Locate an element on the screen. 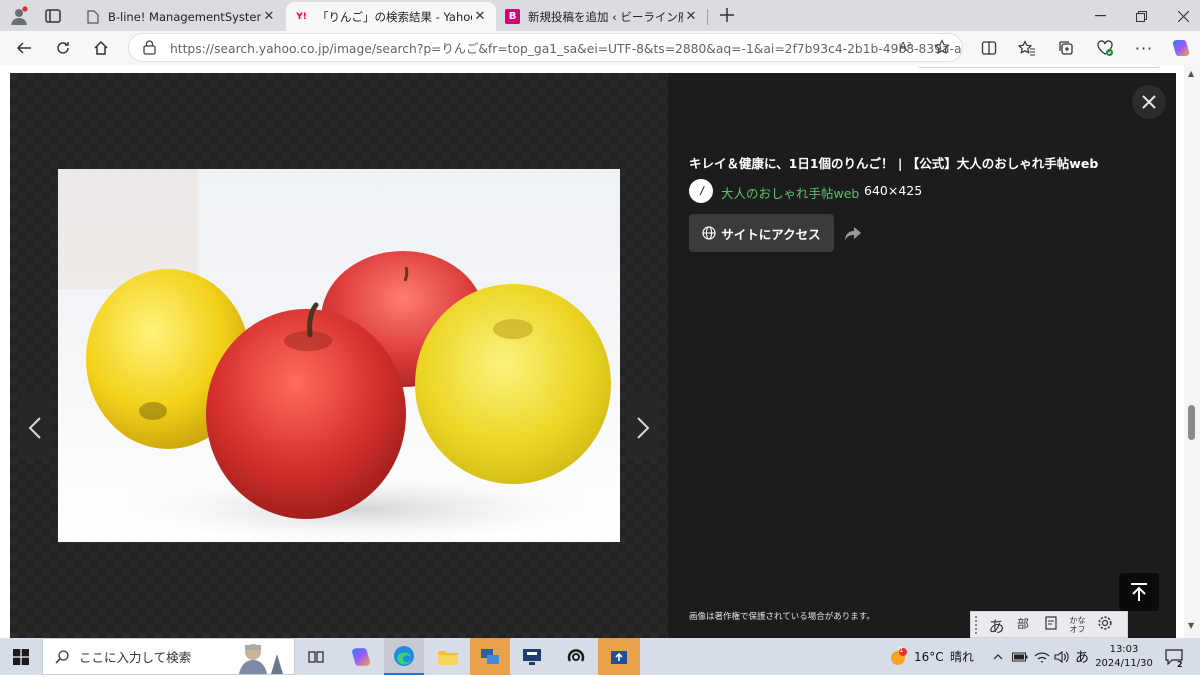 This screenshot has height=678, width=1200. tab-title: 新規投稿を追加 ‹ ビーライン府中寿司 is located at coordinates (605, 16).